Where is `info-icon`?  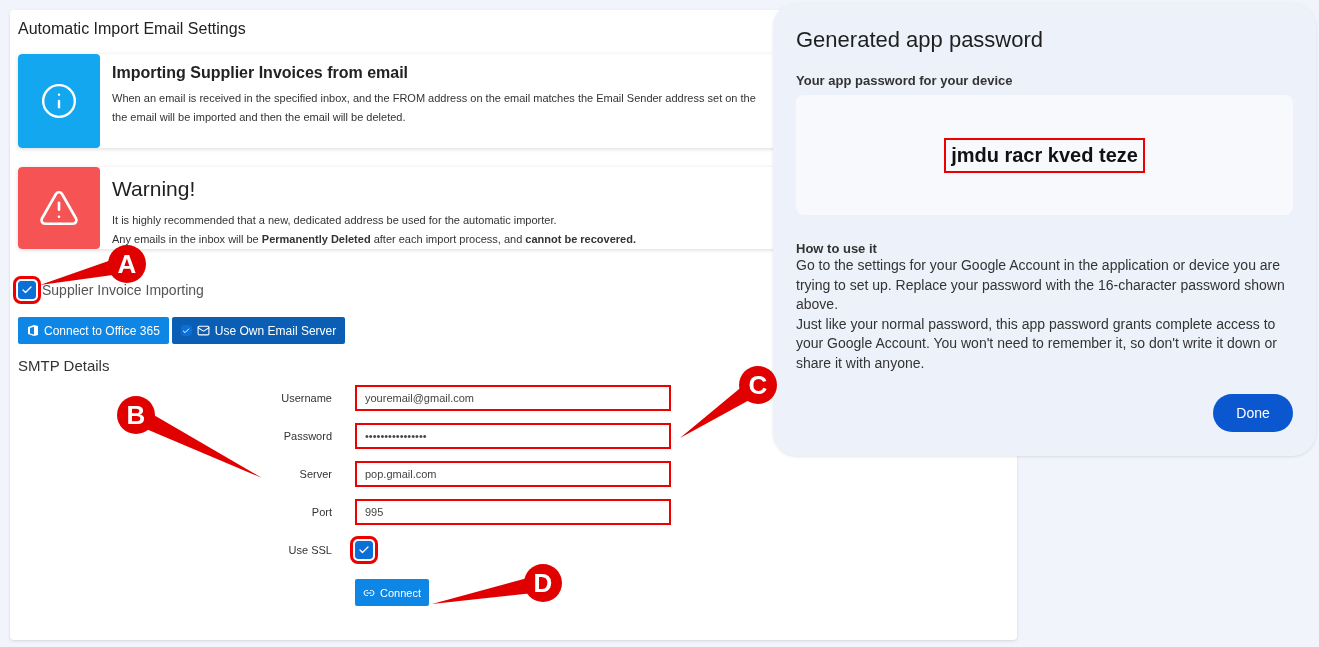 info-icon is located at coordinates (59, 101).